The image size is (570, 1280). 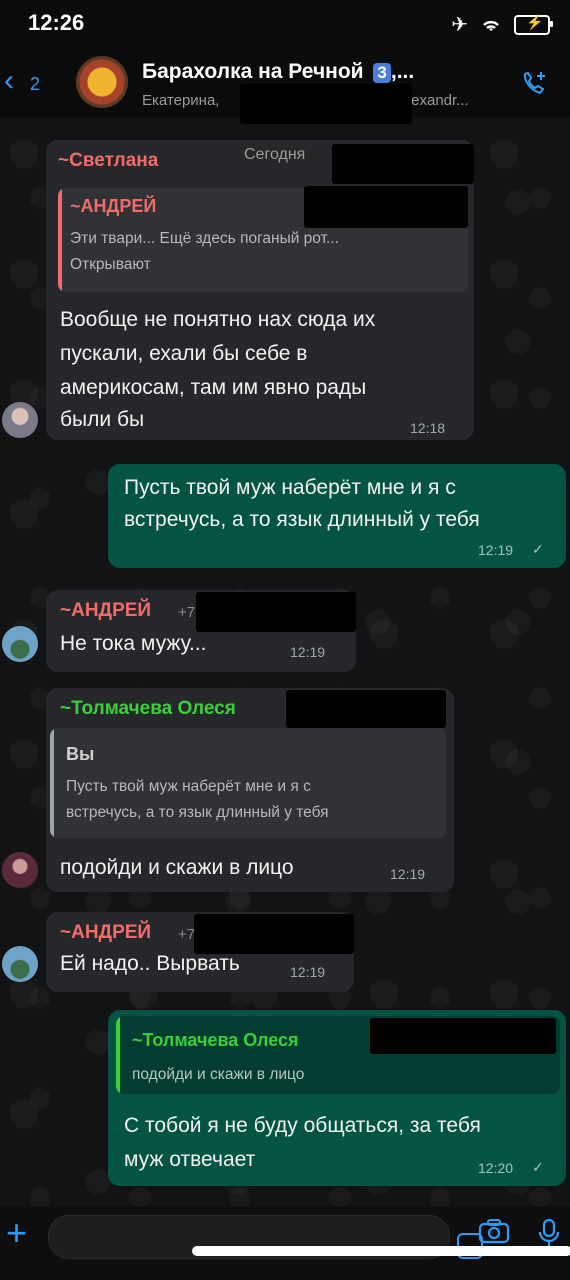 I want to click on message-text: муж отвечает, so click(x=190, y=1159).